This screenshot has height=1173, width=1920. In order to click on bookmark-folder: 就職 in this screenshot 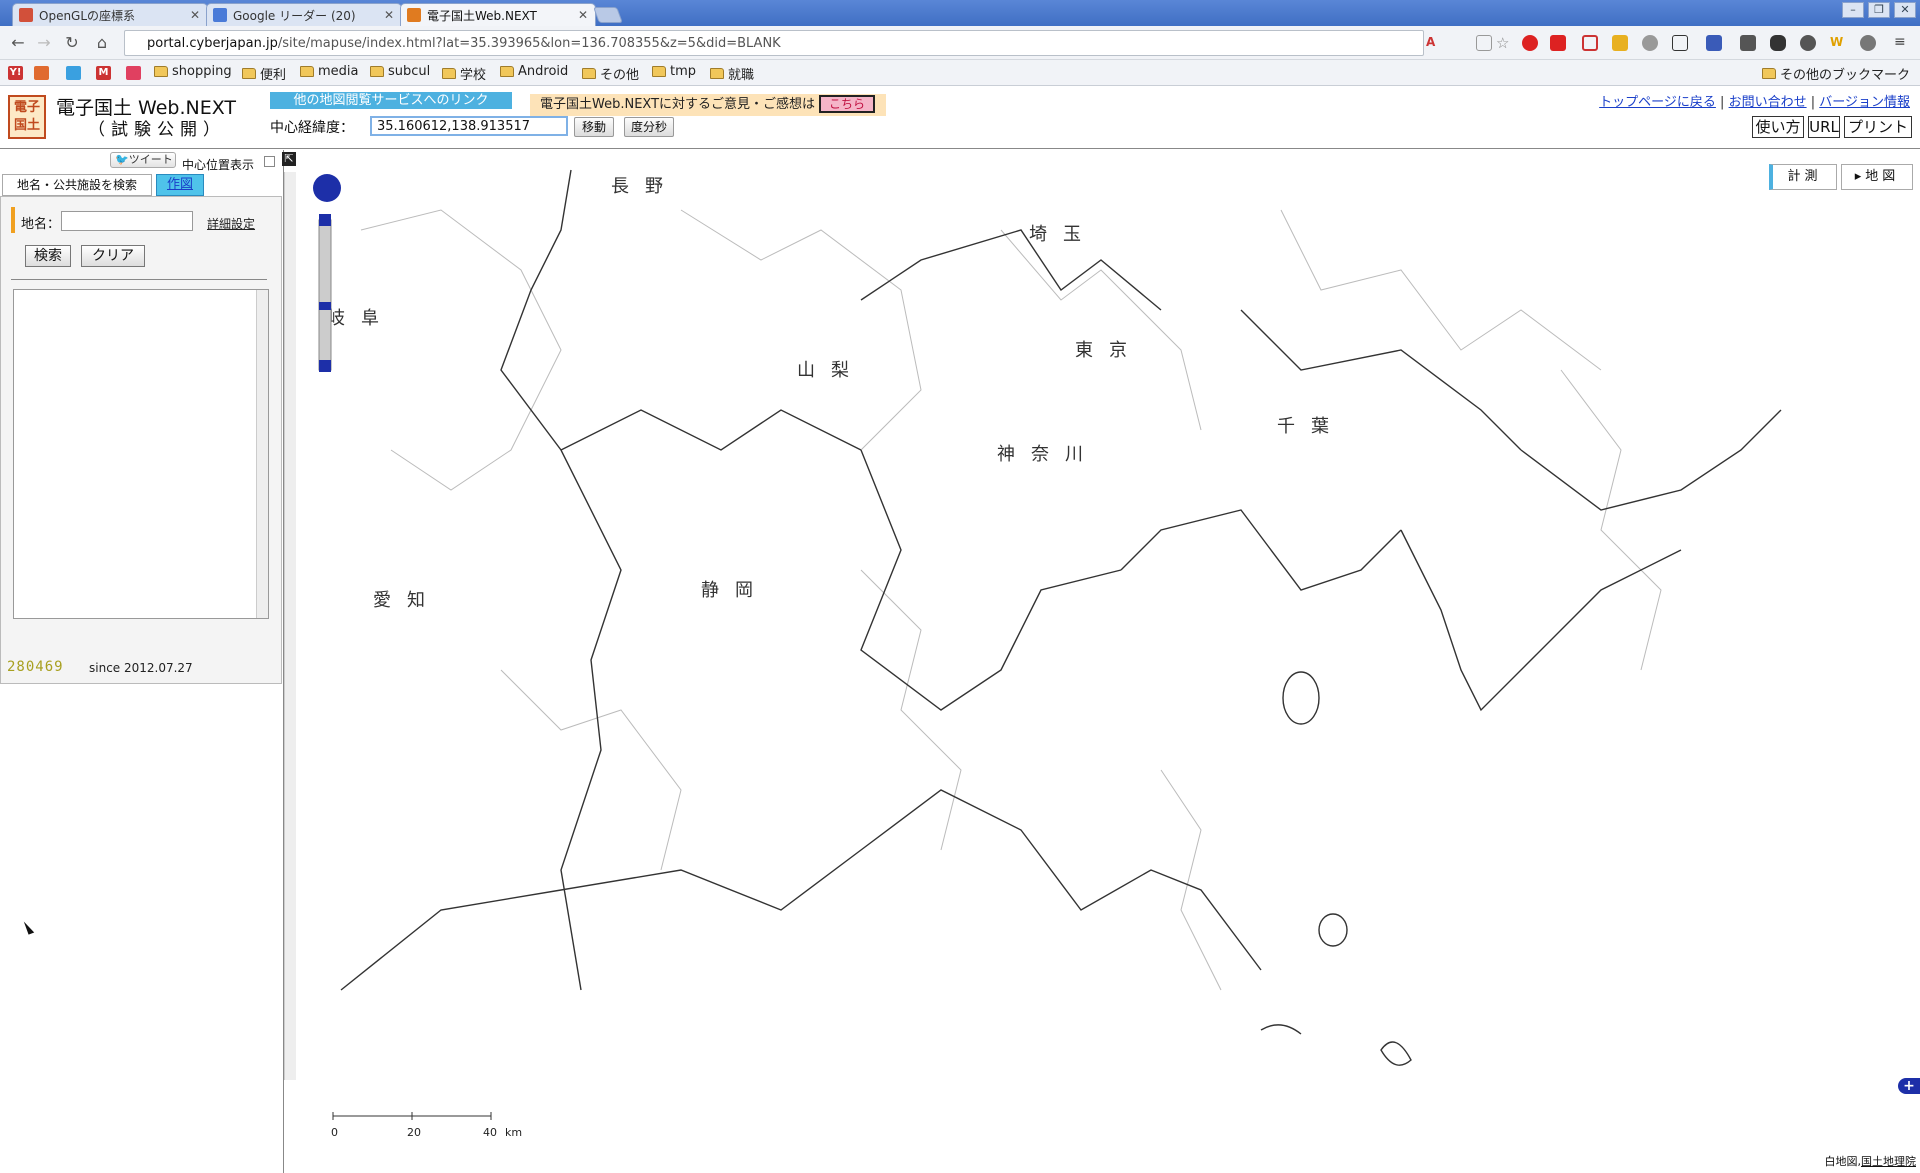, I will do `click(732, 73)`.